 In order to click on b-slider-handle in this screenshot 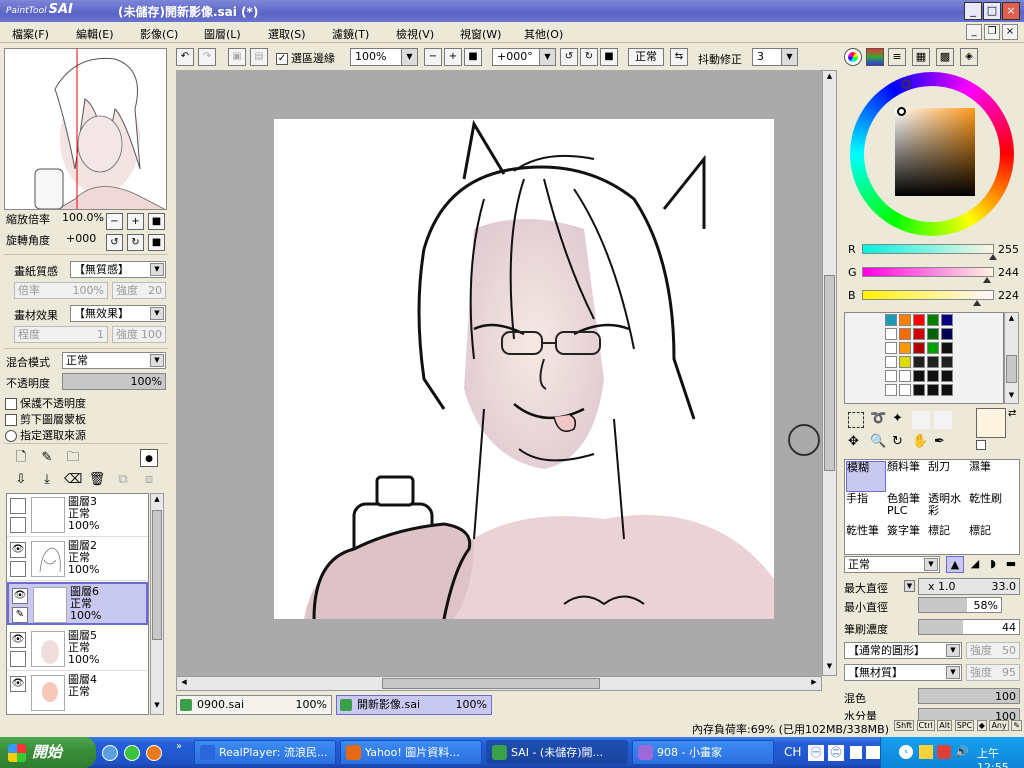, I will do `click(977, 303)`.